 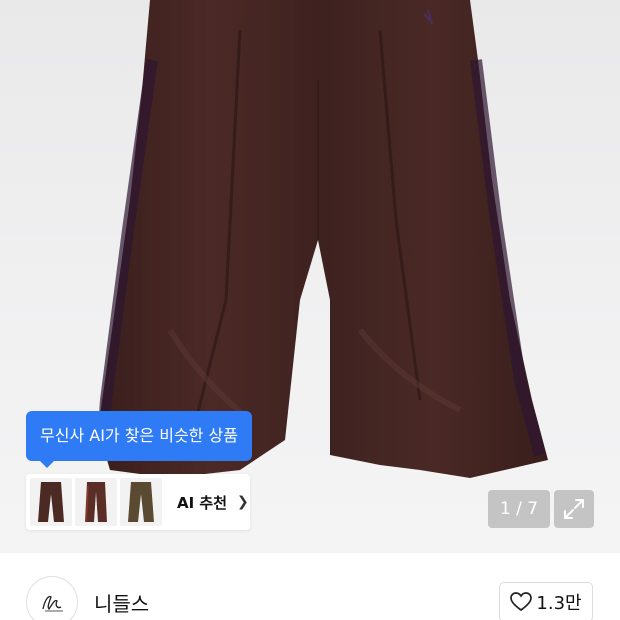 What do you see at coordinates (202, 502) in the screenshot?
I see `ai-recommend-label: AI 추천` at bounding box center [202, 502].